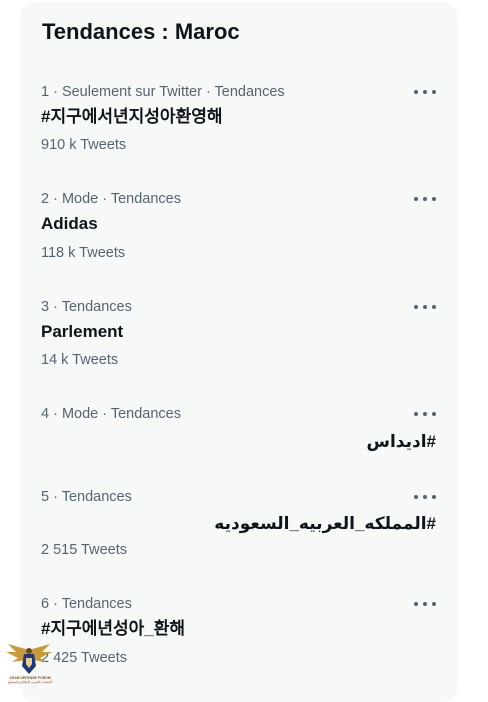  What do you see at coordinates (325, 524) in the screenshot?
I see `trend-name: #المملكه_العربيه_السعوديه` at bounding box center [325, 524].